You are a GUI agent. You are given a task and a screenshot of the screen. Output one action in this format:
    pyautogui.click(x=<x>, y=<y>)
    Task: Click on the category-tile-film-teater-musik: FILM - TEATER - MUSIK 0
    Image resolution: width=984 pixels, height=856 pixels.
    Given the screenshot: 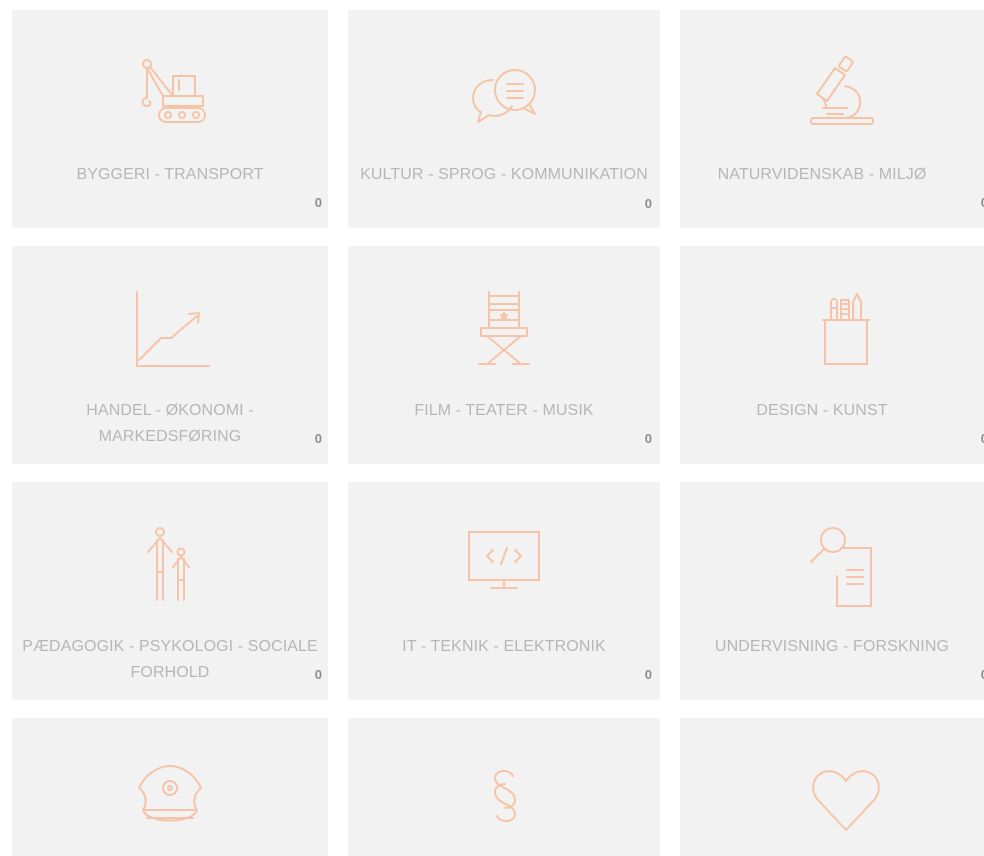 What is the action you would take?
    pyautogui.click(x=504, y=355)
    